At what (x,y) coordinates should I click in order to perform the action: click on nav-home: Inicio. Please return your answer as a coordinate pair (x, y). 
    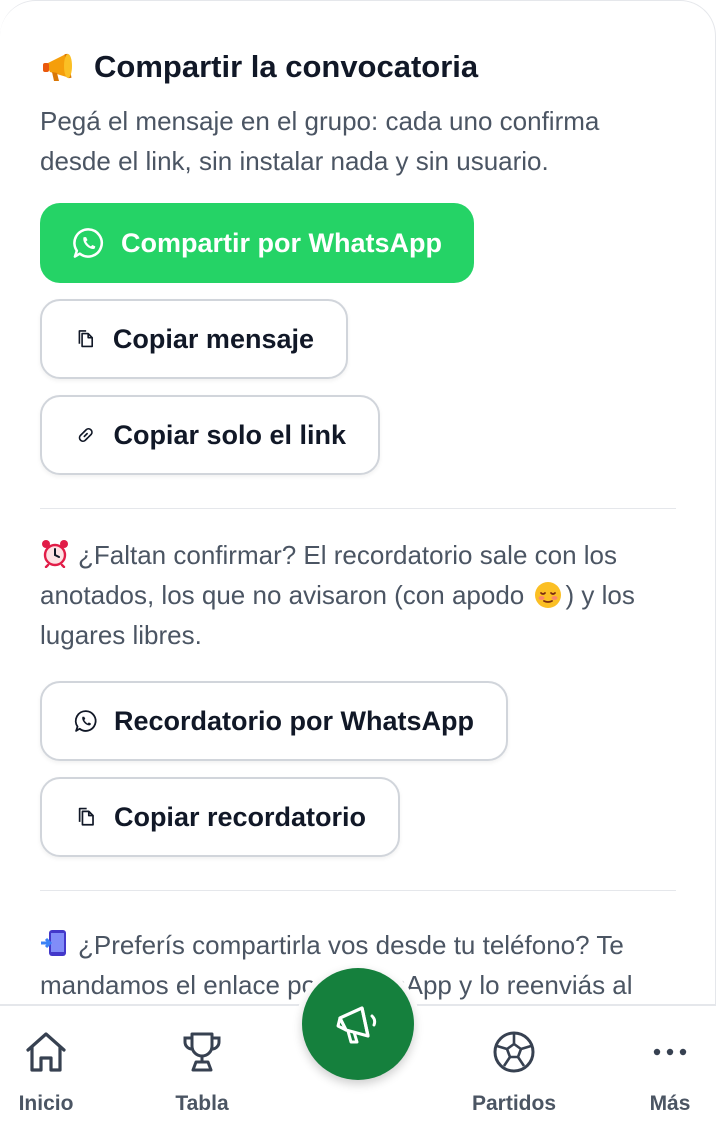
    Looking at the image, I should click on (53, 1072).